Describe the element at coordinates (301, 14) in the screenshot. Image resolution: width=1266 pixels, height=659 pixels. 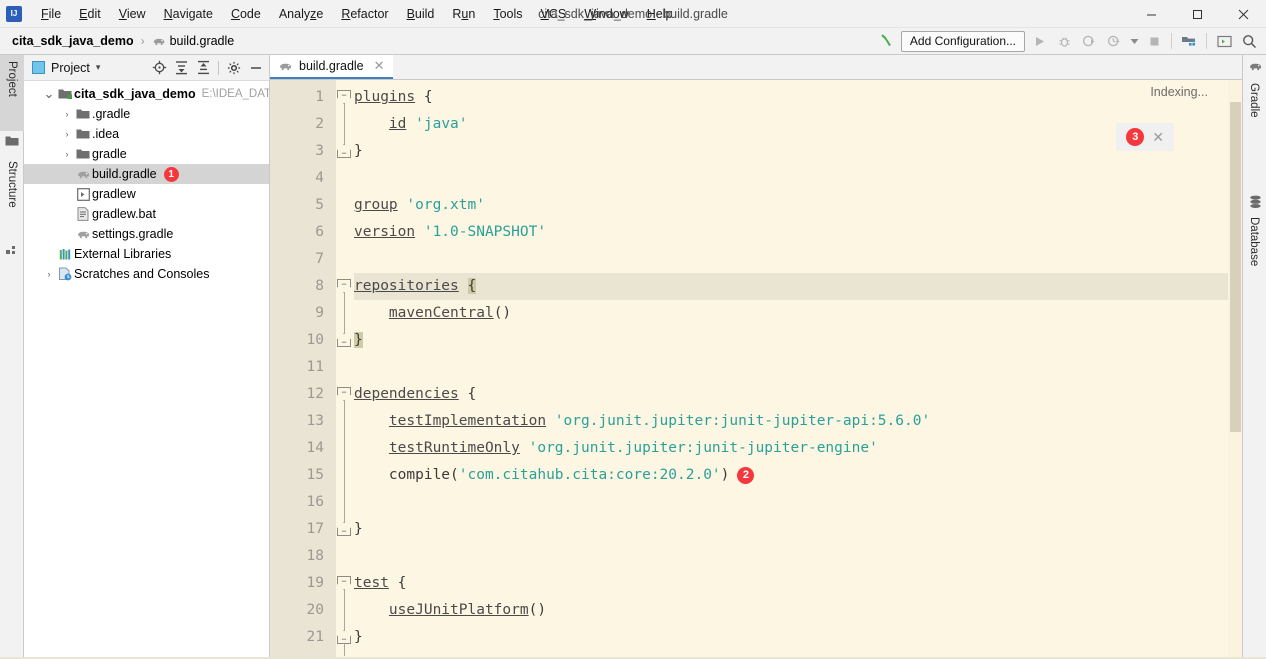
I see `menu-item-analyze: Analyze` at that location.